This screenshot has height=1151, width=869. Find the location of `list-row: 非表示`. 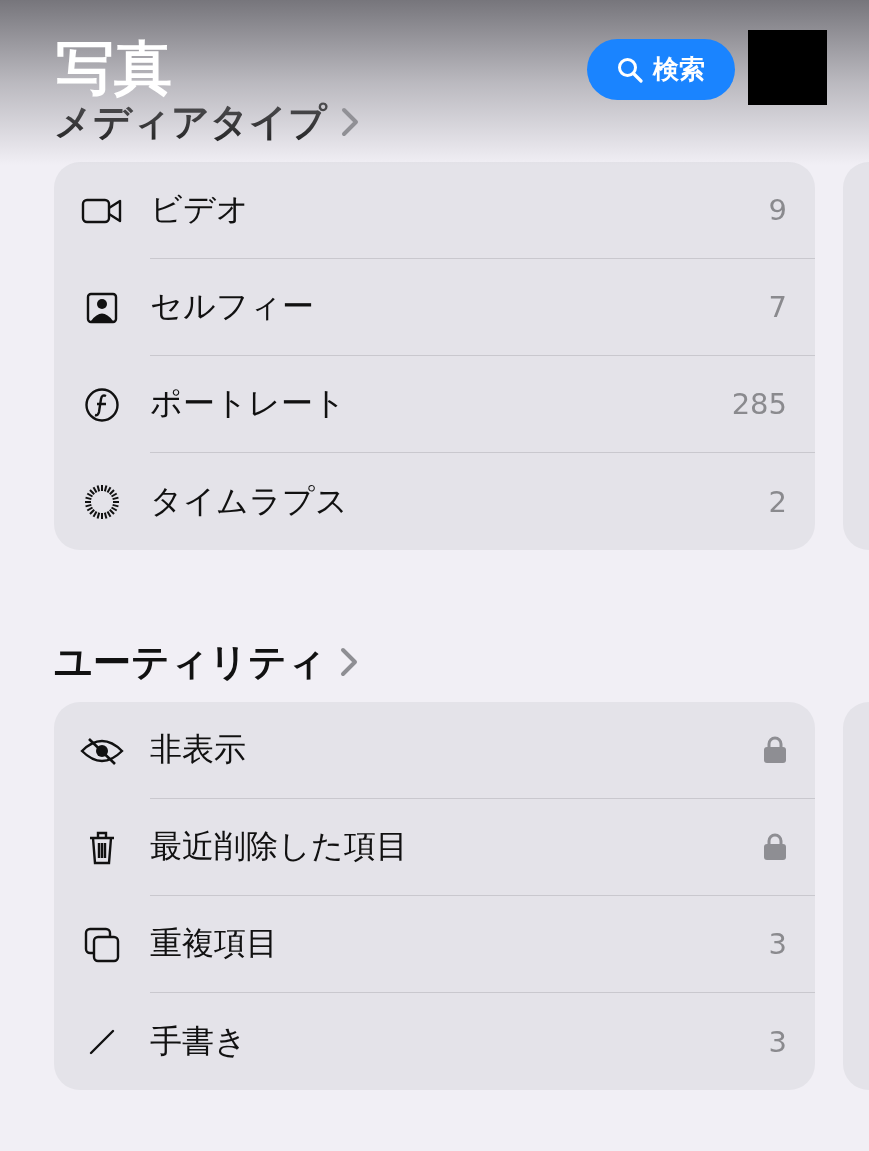

list-row: 非表示 is located at coordinates (434, 750).